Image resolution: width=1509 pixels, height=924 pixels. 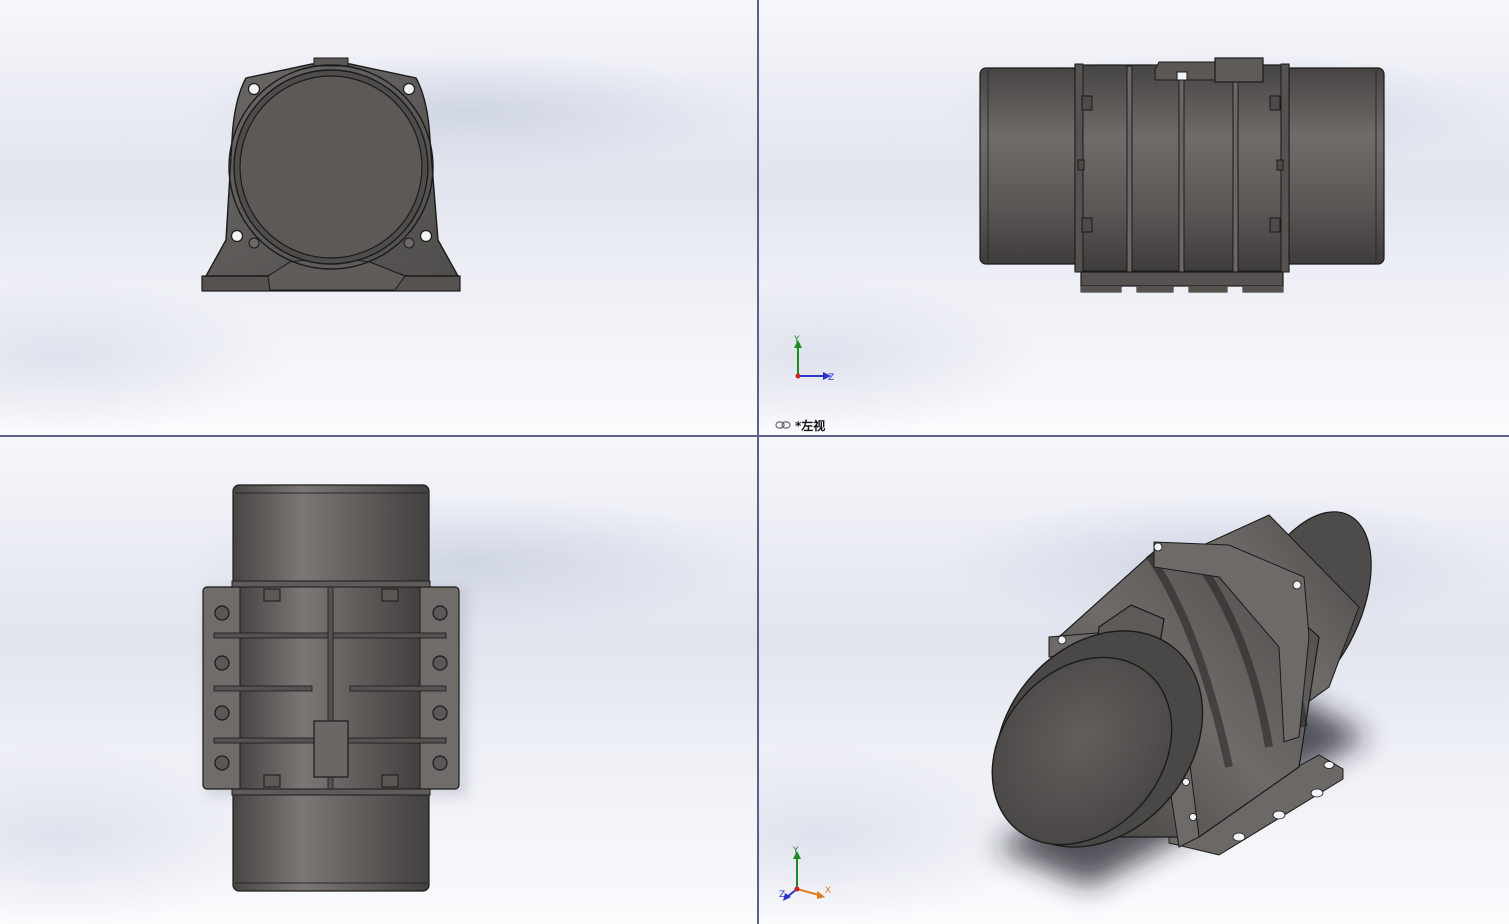 I want to click on axis-triad-left-view: Y Z, so click(x=813, y=359).